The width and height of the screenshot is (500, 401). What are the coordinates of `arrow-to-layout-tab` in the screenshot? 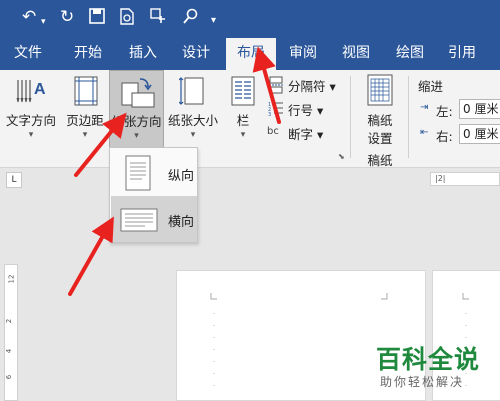 It's located at (266, 85).